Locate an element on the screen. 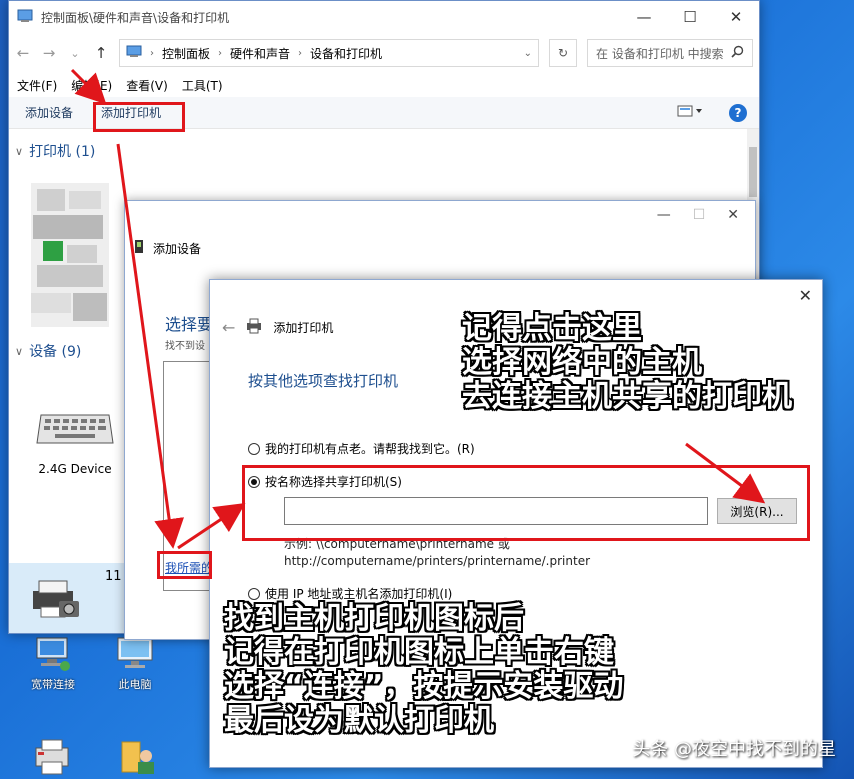  view-options-icon is located at coordinates (690, 112).